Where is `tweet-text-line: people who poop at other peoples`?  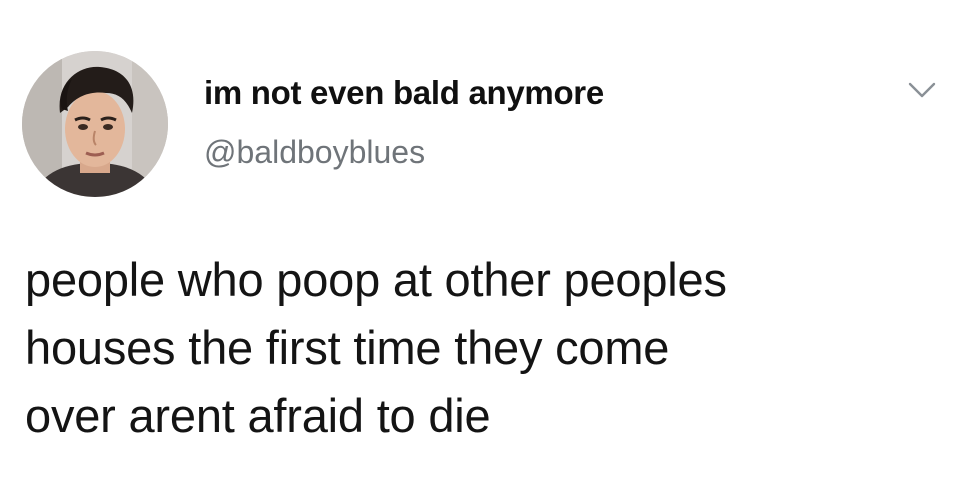 tweet-text-line: people who poop at other peoples is located at coordinates (376, 279).